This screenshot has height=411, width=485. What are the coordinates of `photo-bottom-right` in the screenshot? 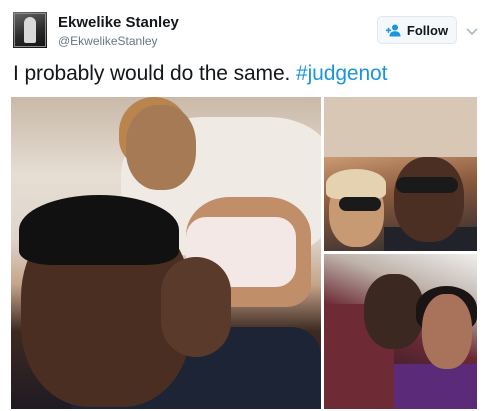 It's located at (400, 331).